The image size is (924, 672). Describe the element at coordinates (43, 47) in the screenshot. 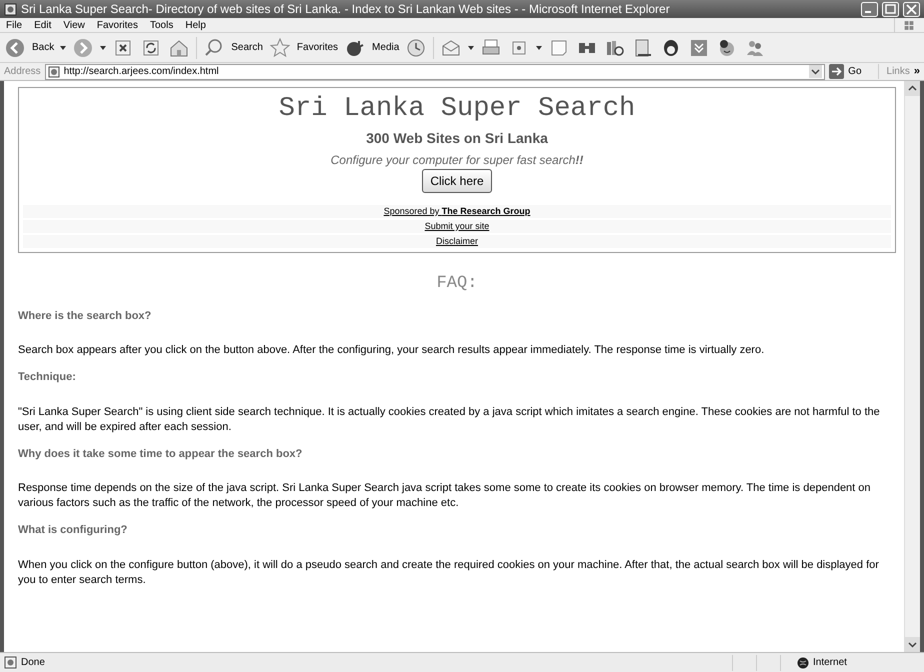

I see `back-button: Back` at that location.